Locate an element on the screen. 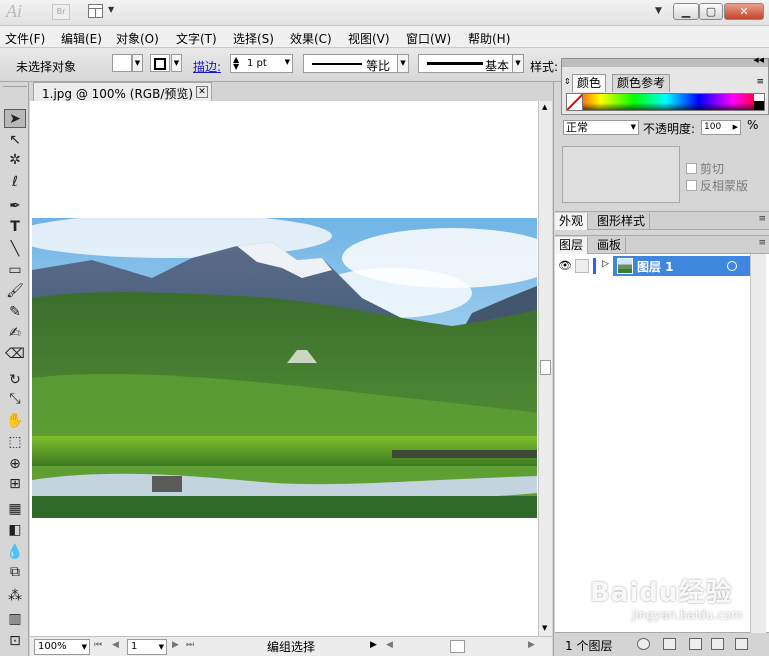 The width and height of the screenshot is (769, 656). lasso-tool-icon: ℓ is located at coordinates (15, 182).